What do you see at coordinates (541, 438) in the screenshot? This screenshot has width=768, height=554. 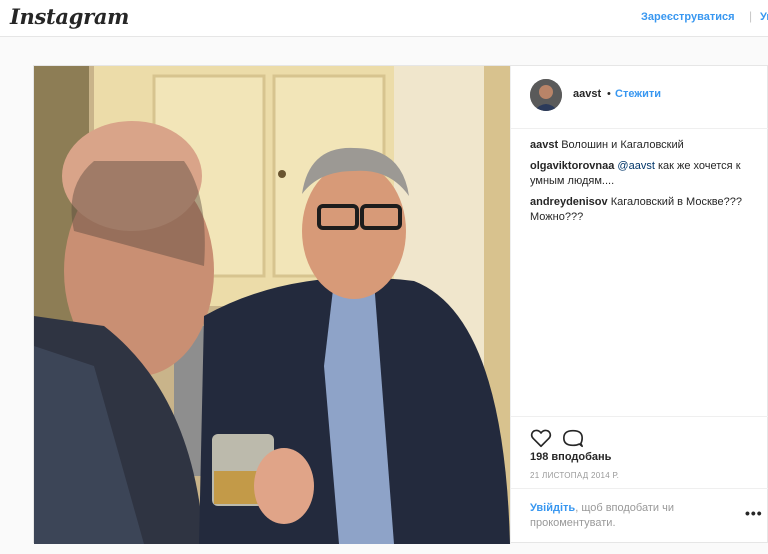 I see `heart-icon` at bounding box center [541, 438].